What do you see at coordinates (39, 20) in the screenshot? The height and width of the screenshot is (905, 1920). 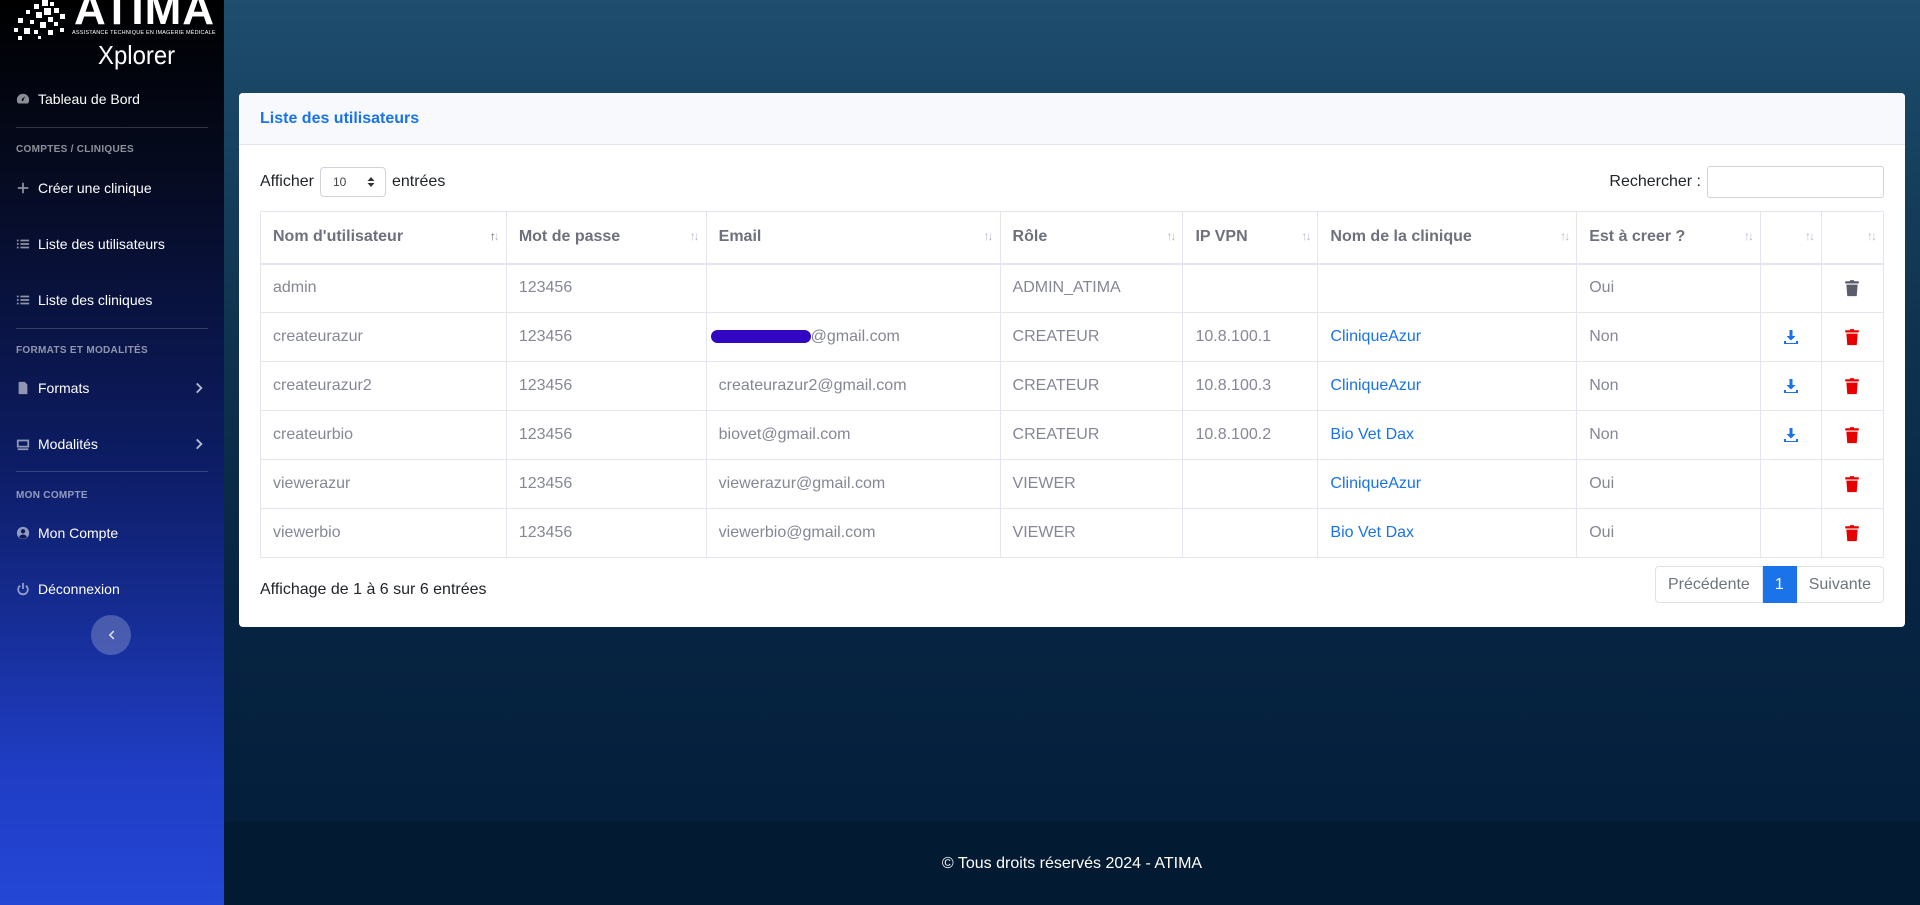 I see `pixel-logo-icon` at bounding box center [39, 20].